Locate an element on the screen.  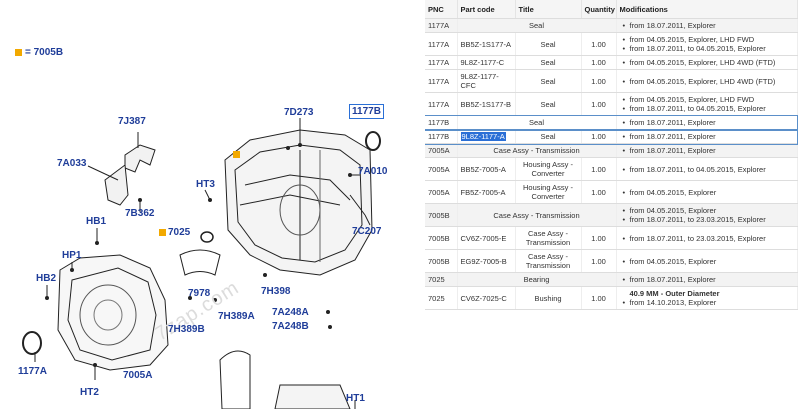
part-code-cell: BB5Z-1S177-B is located at coordinates (486, 104).